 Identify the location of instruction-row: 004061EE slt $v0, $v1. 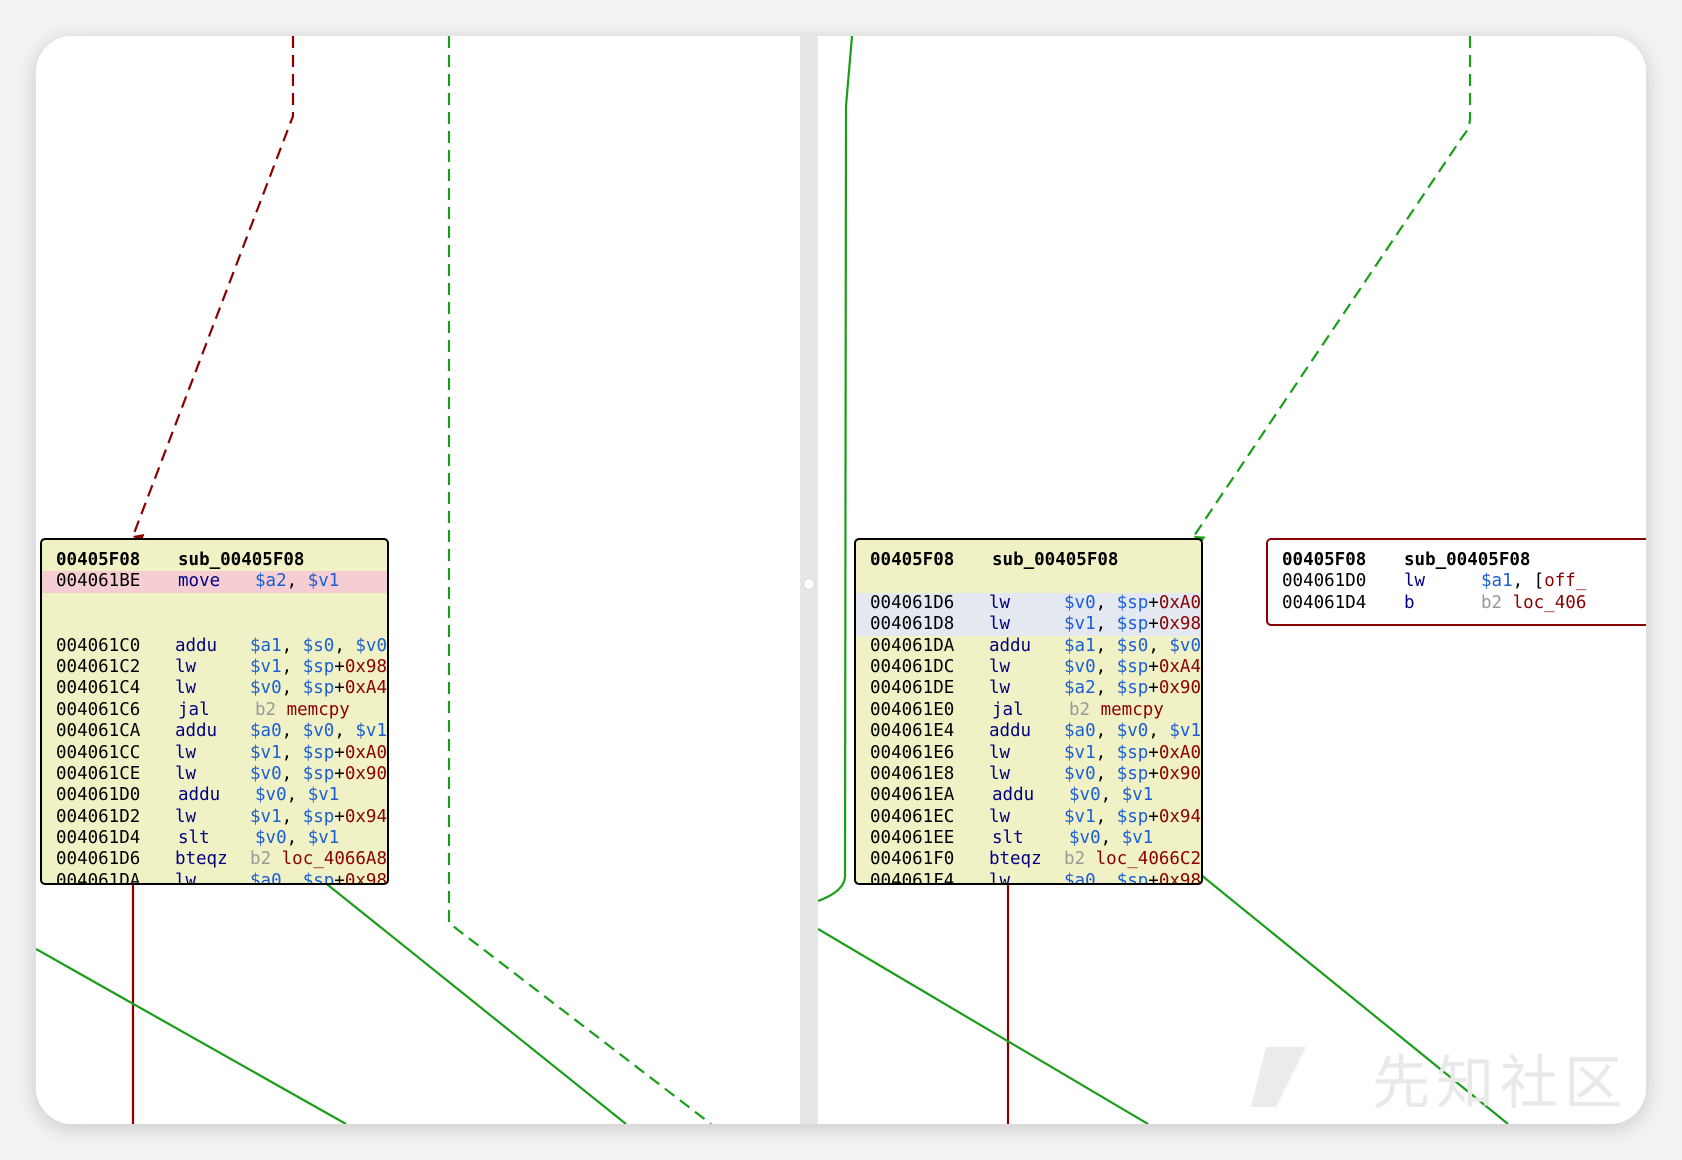
(1028, 838).